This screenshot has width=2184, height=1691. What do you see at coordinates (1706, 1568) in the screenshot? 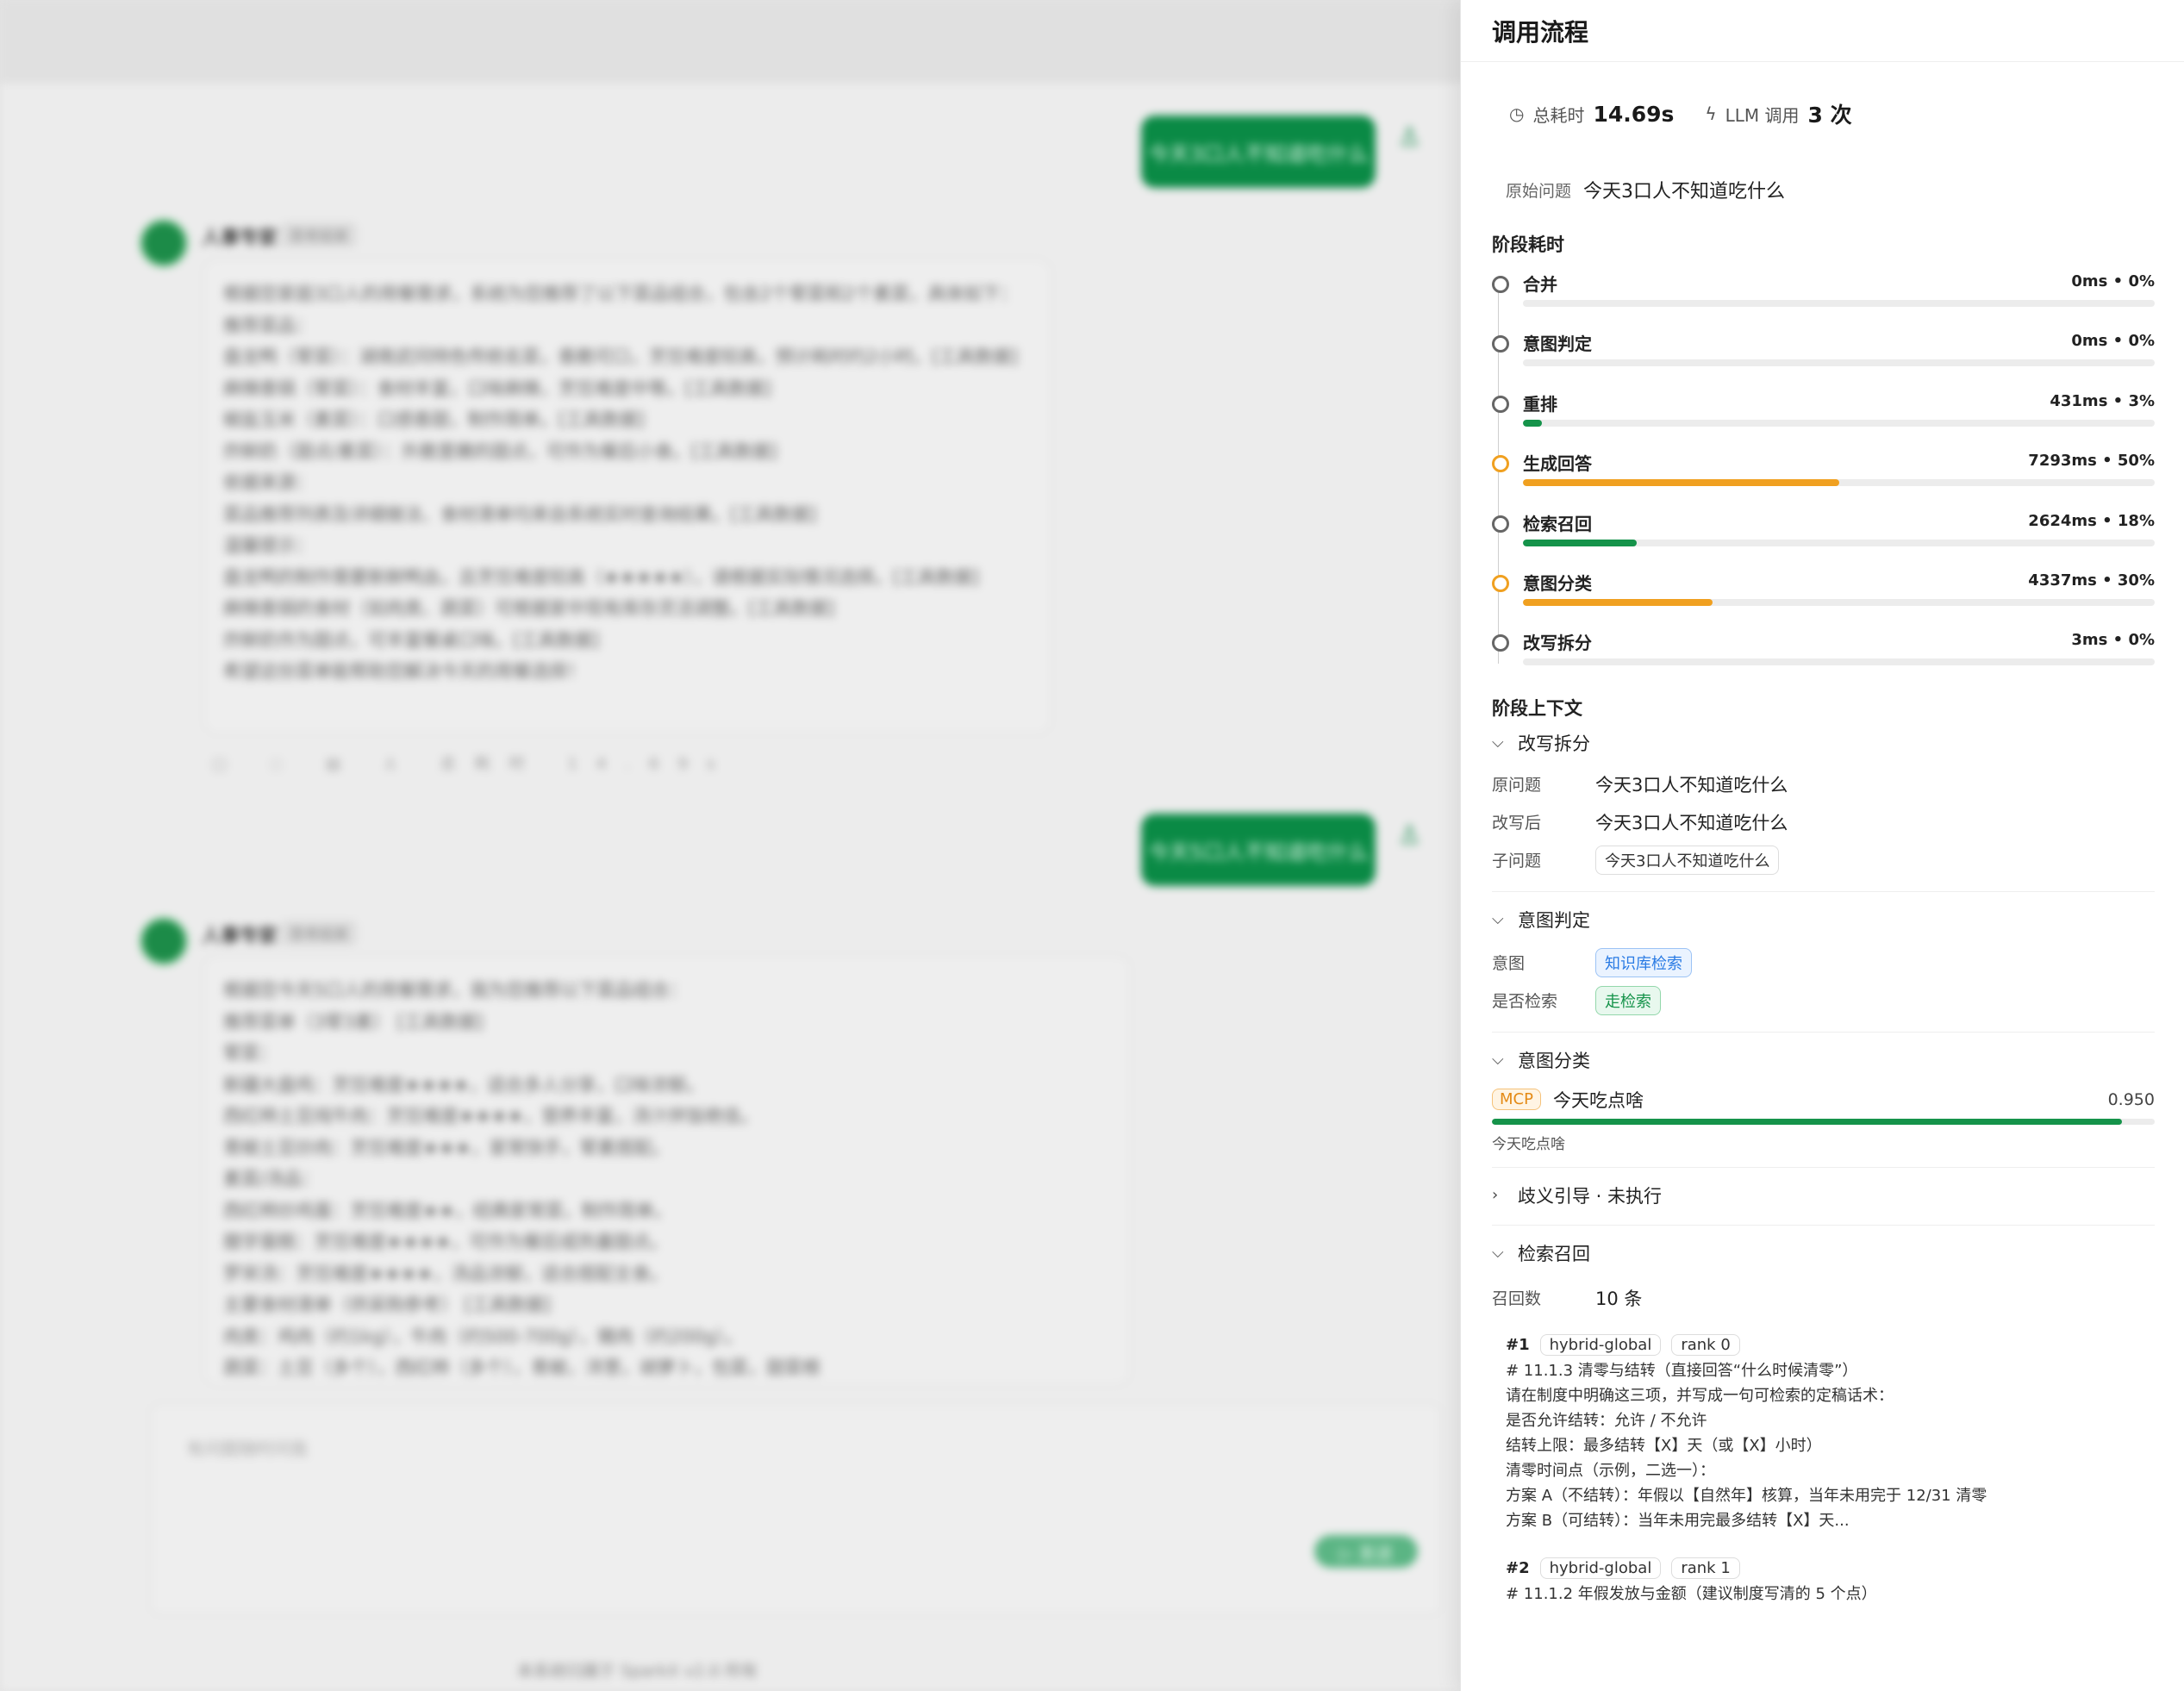
I see `doc-rank-pill: rank 1` at bounding box center [1706, 1568].